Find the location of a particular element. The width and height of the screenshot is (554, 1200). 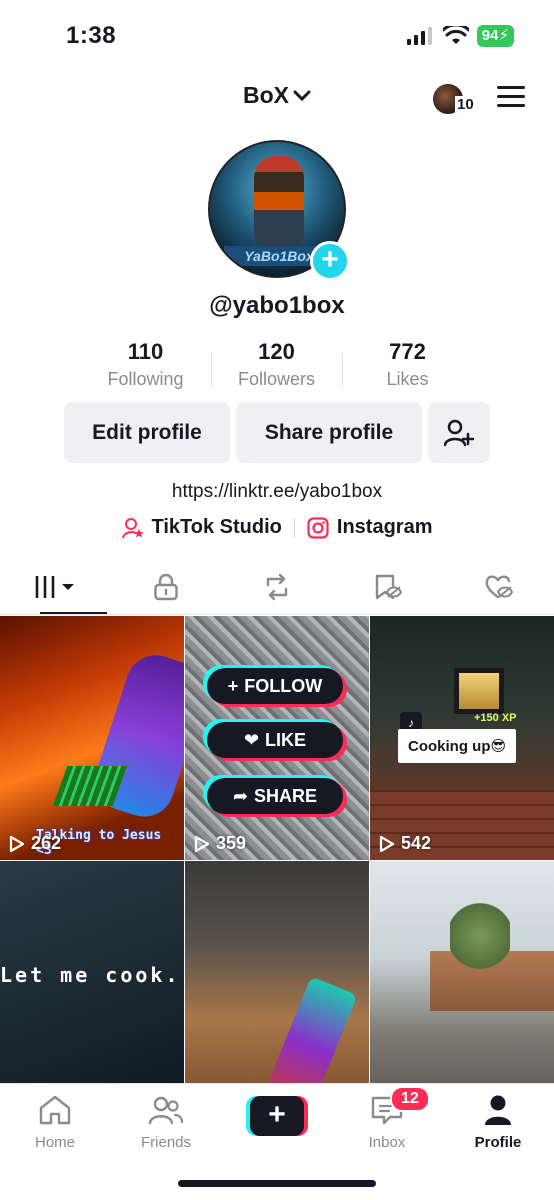

nav-home: Home is located at coordinates (55, 1121).